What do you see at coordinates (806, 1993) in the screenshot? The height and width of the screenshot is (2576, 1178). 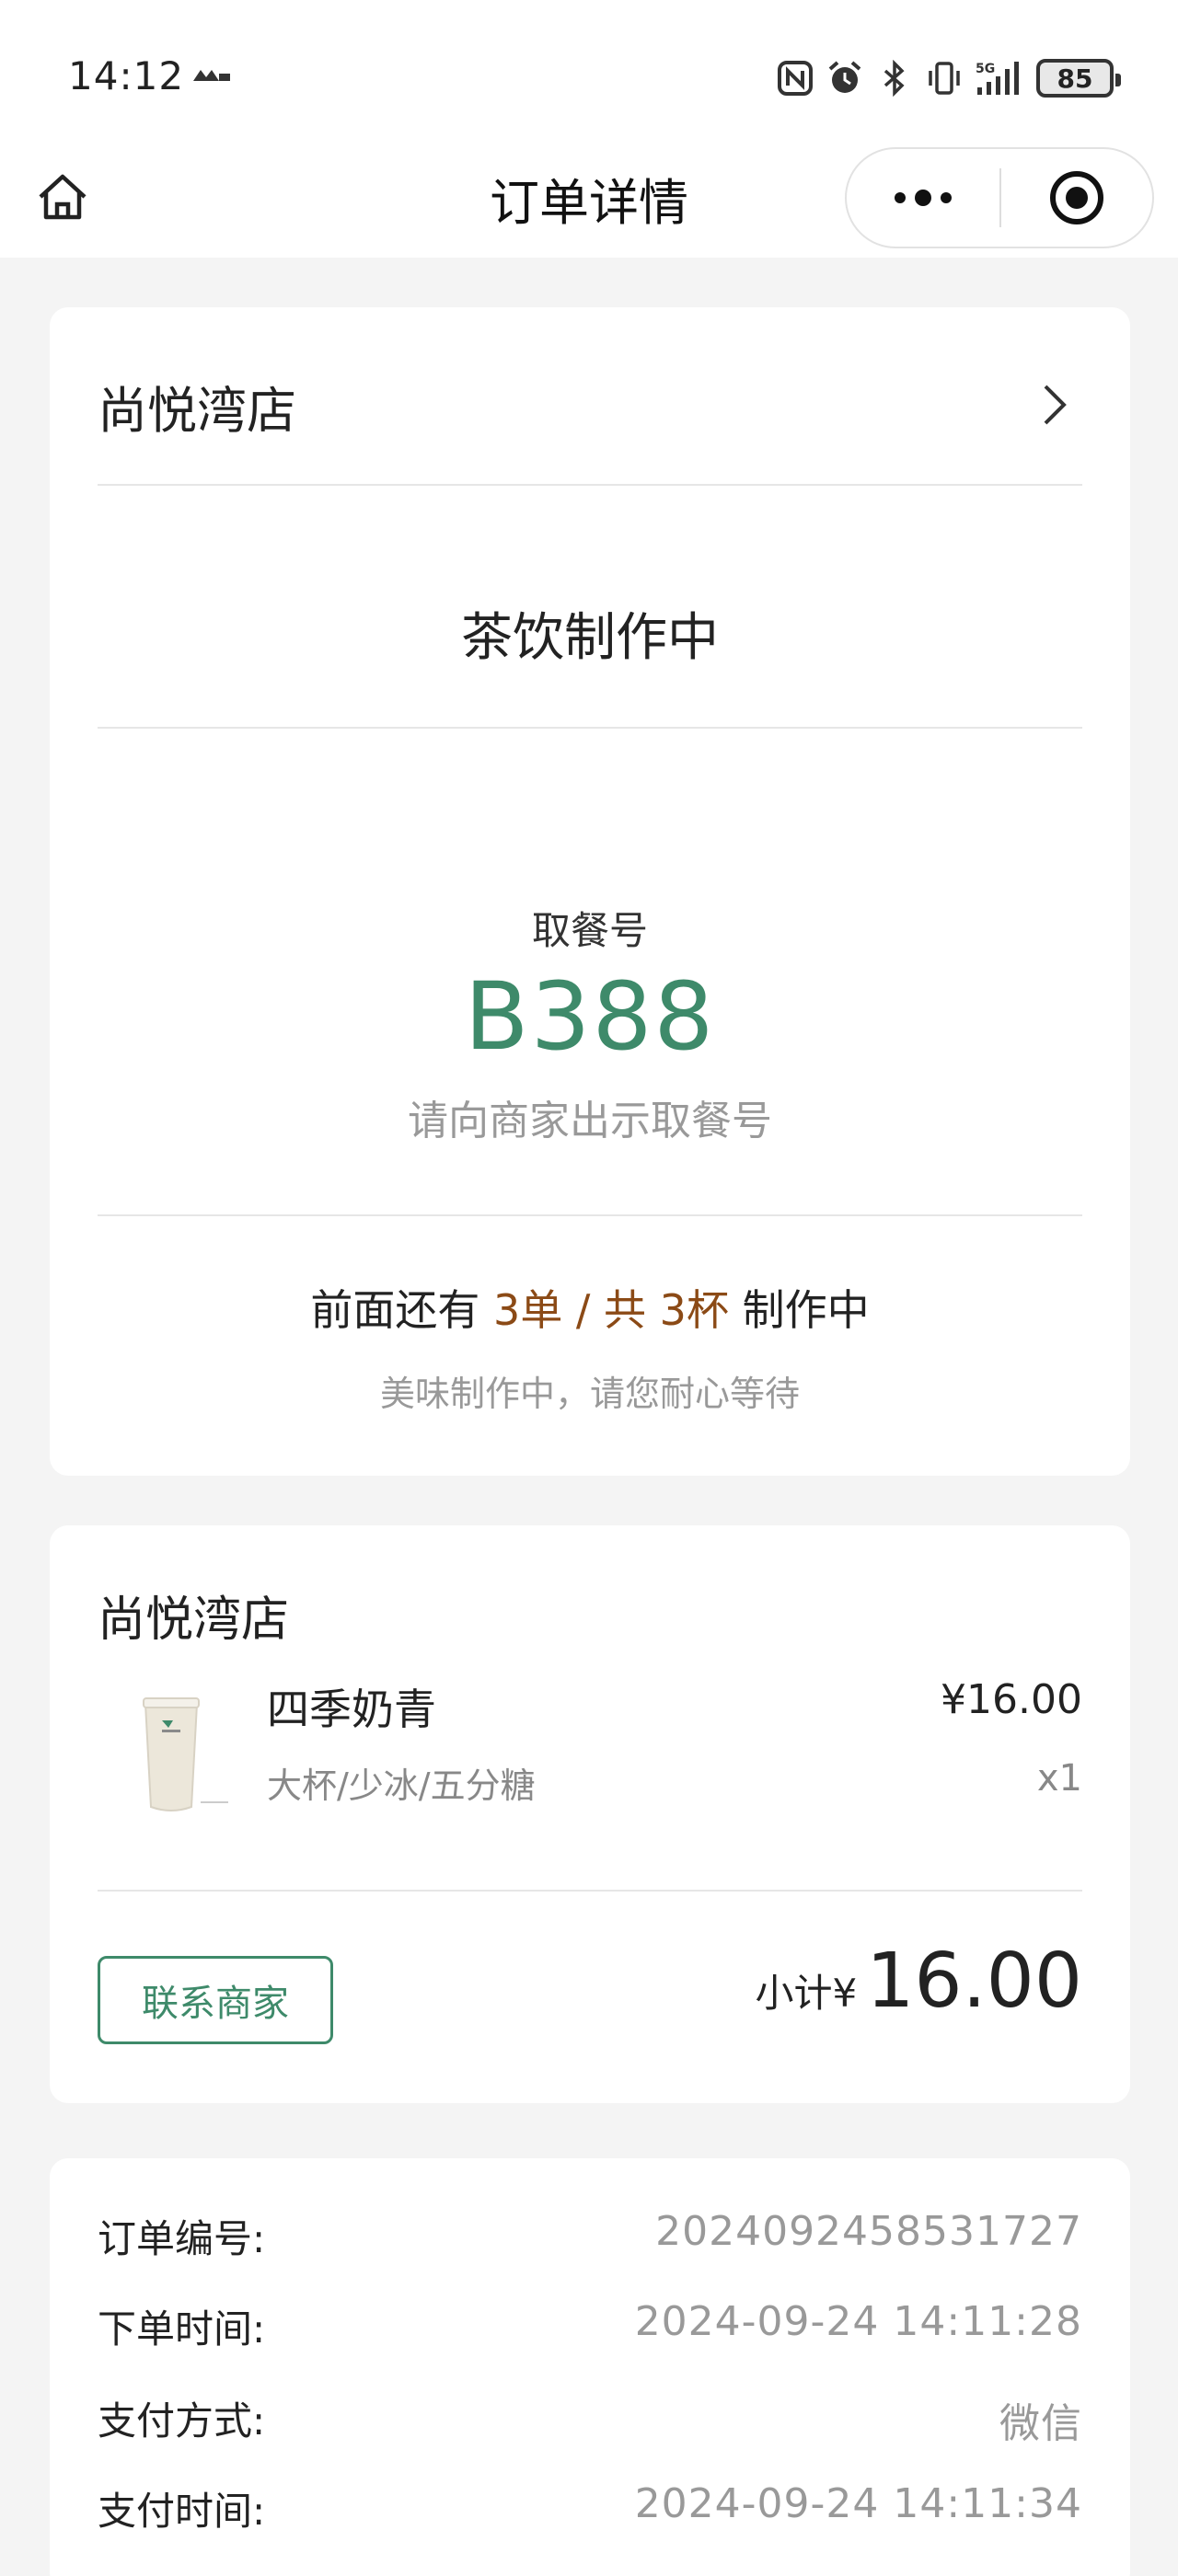 I see `subtotal-label: 小计¥` at bounding box center [806, 1993].